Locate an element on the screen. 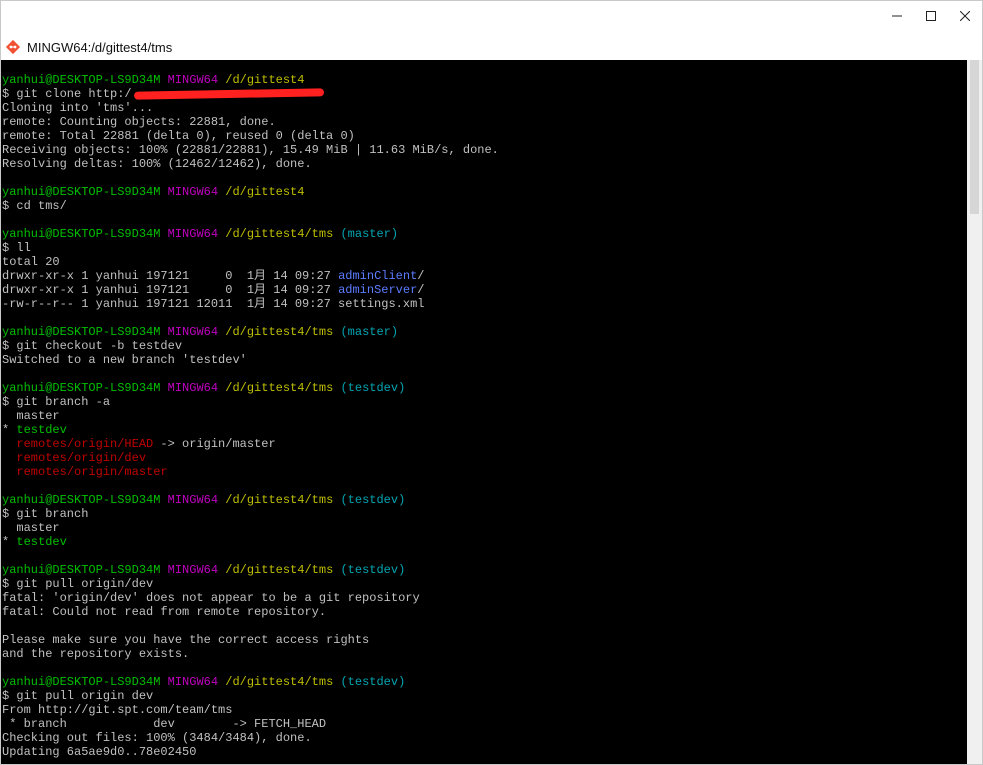  terminal-text: adminClient is located at coordinates (378, 276).